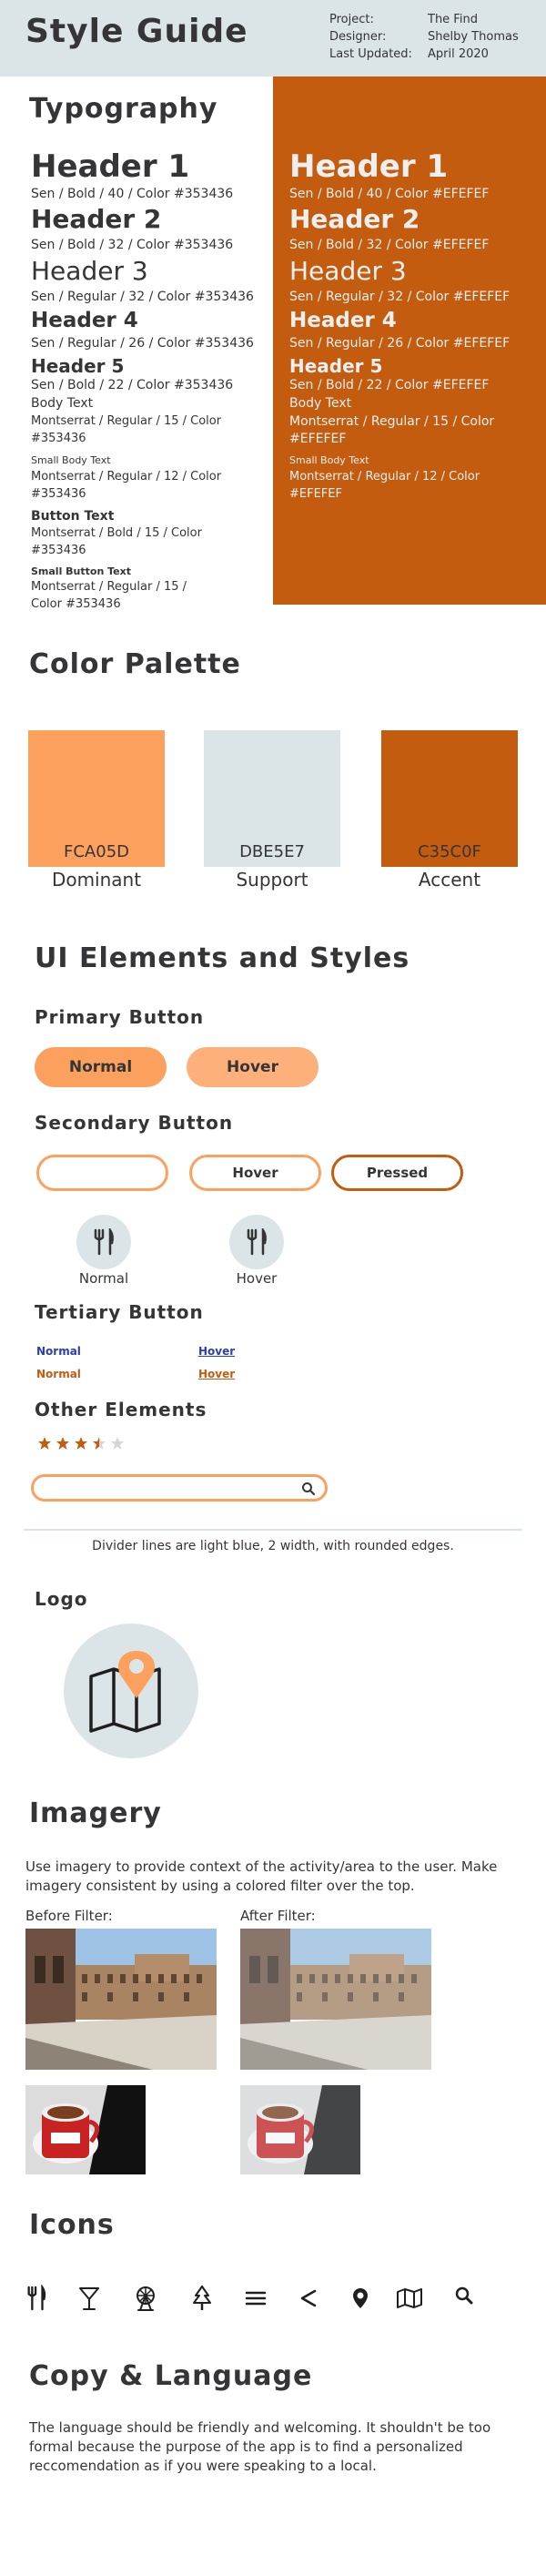  Describe the element at coordinates (121, 2000) in the screenshot. I see `square-photo-before` at that location.